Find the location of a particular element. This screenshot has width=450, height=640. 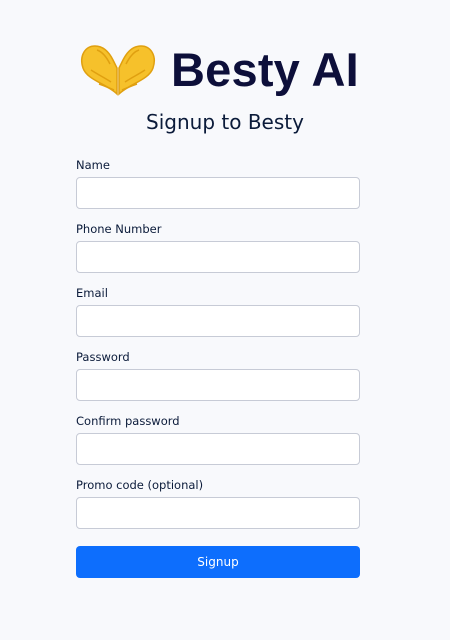

promo-code-field-group: Promo code (optional) is located at coordinates (218, 503).